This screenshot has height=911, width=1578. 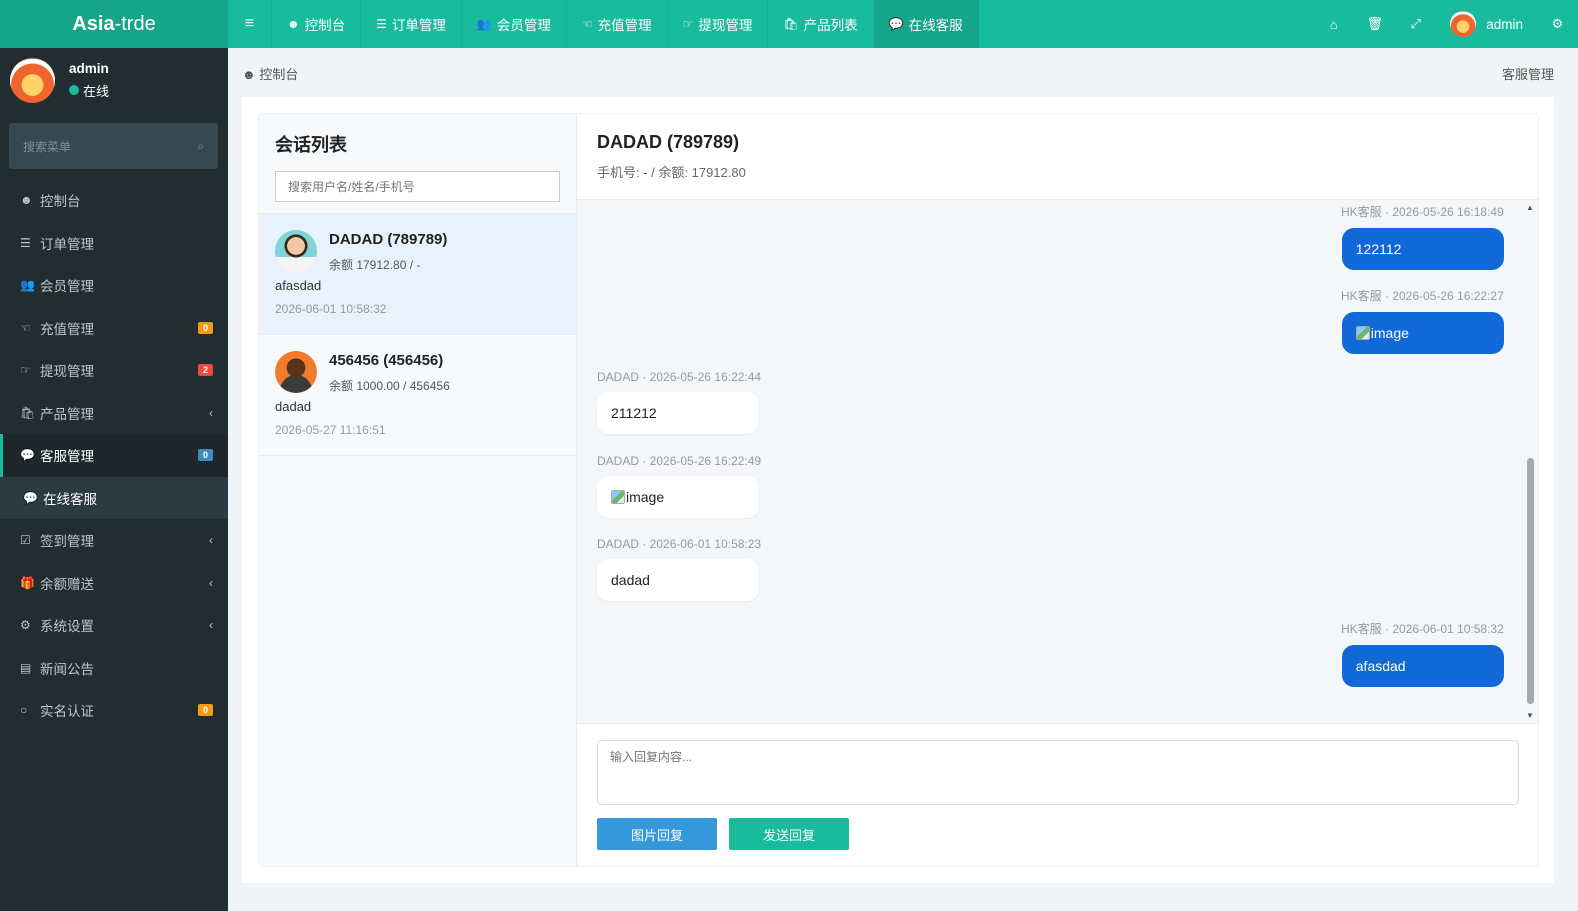 What do you see at coordinates (417, 372) in the screenshot?
I see `conversation-item-top: 456456 (456456) 余额 1000.00 / 456456` at bounding box center [417, 372].